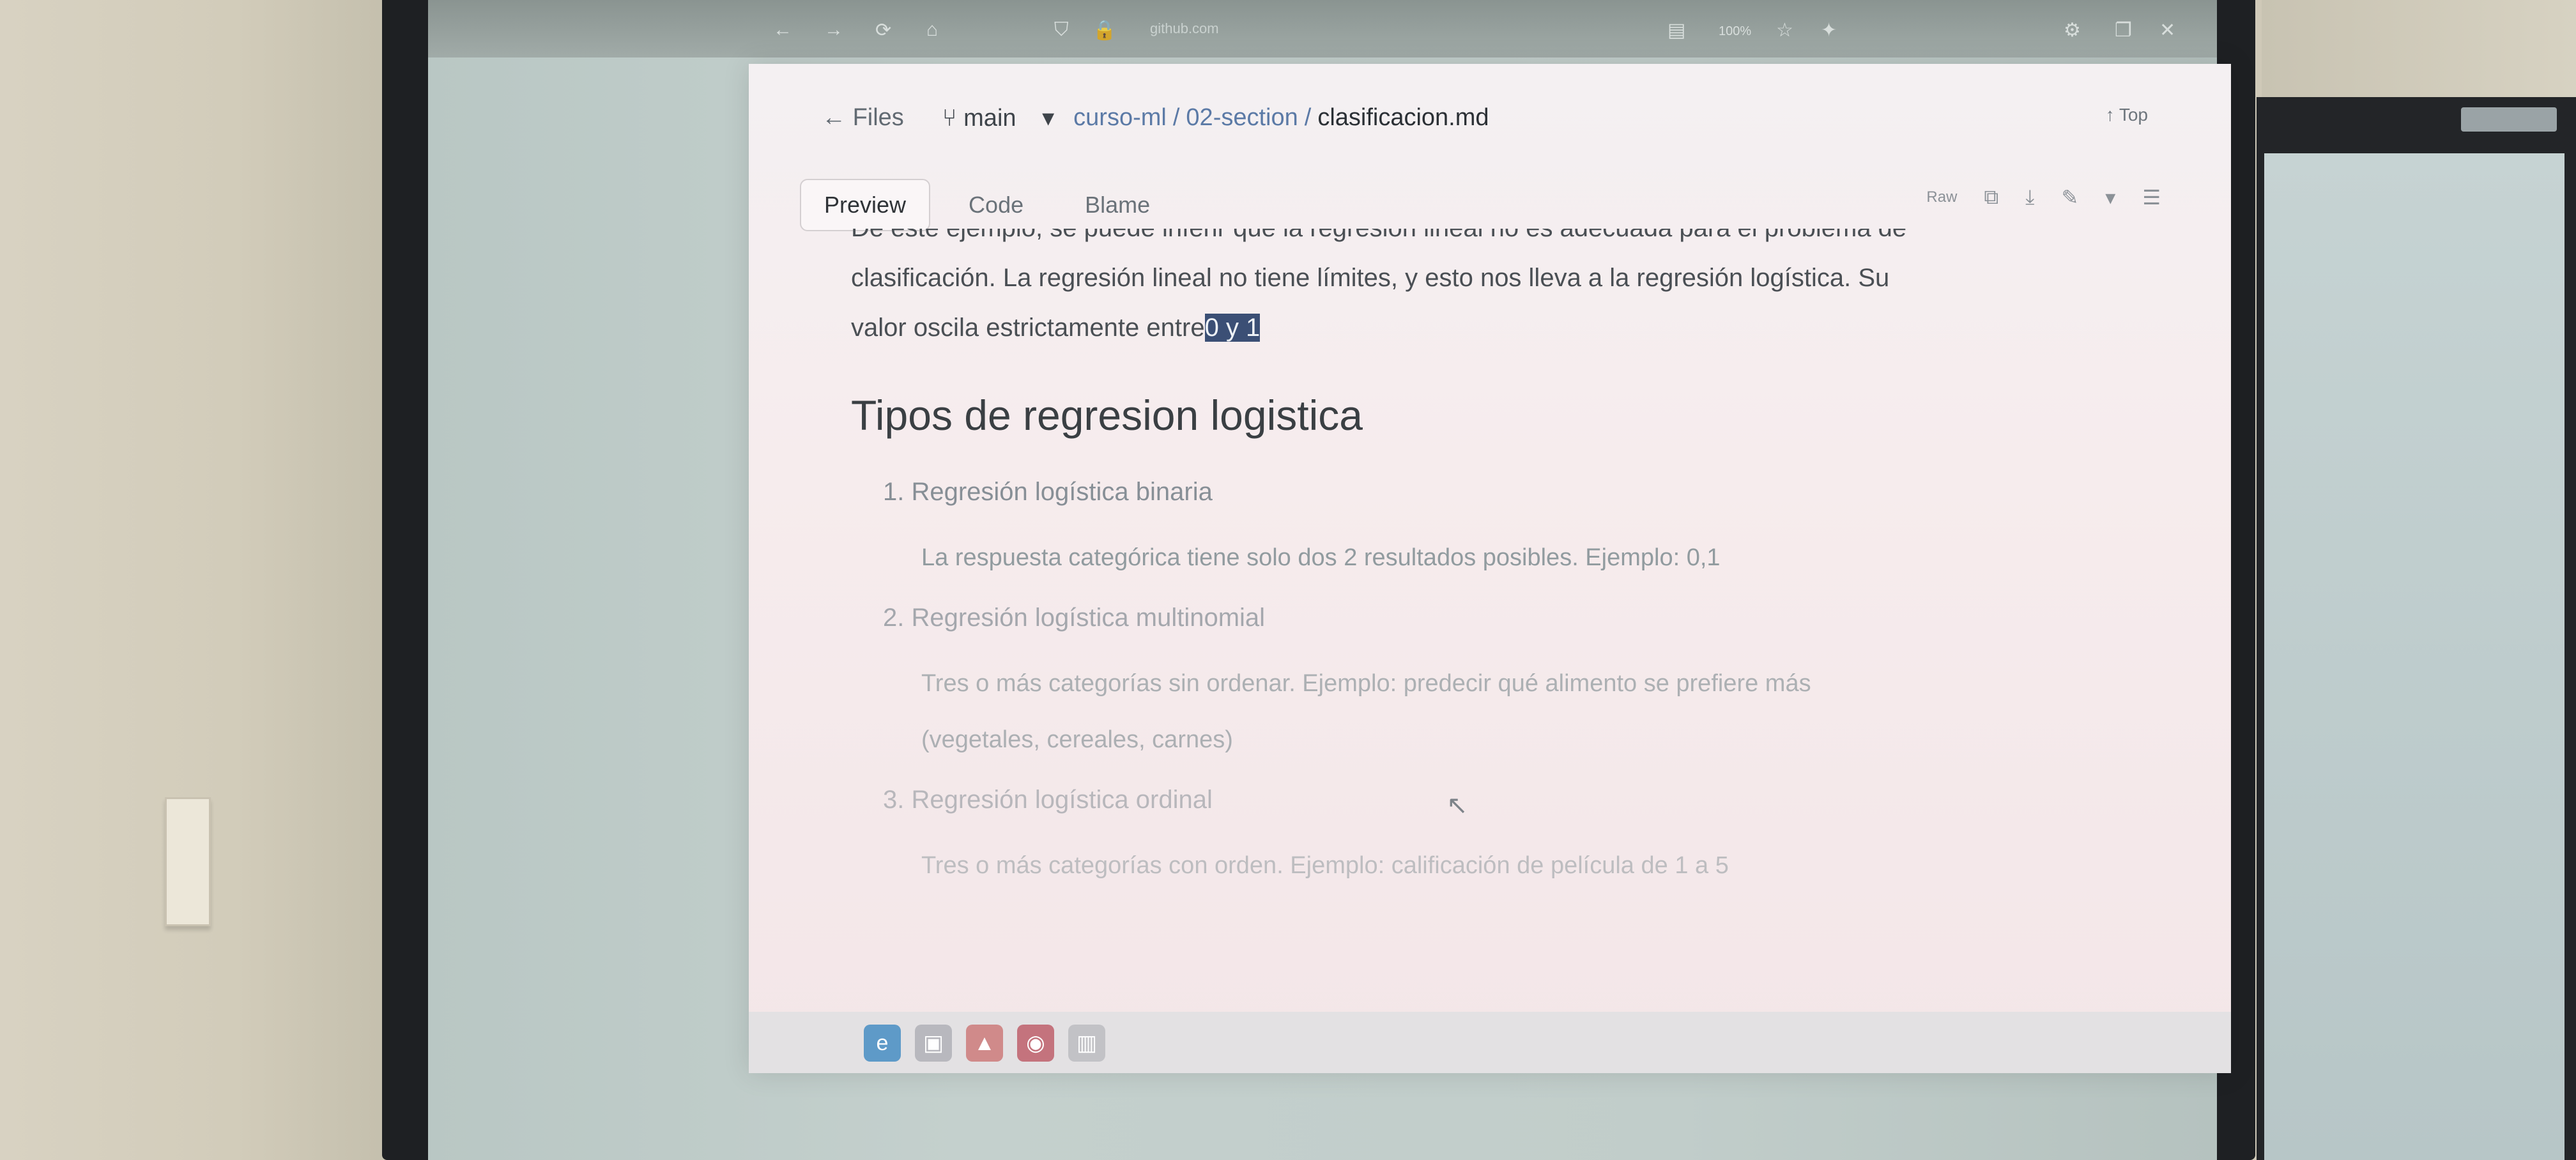 The height and width of the screenshot is (1160, 2576). I want to click on settings-icon: ⚙, so click(2072, 30).